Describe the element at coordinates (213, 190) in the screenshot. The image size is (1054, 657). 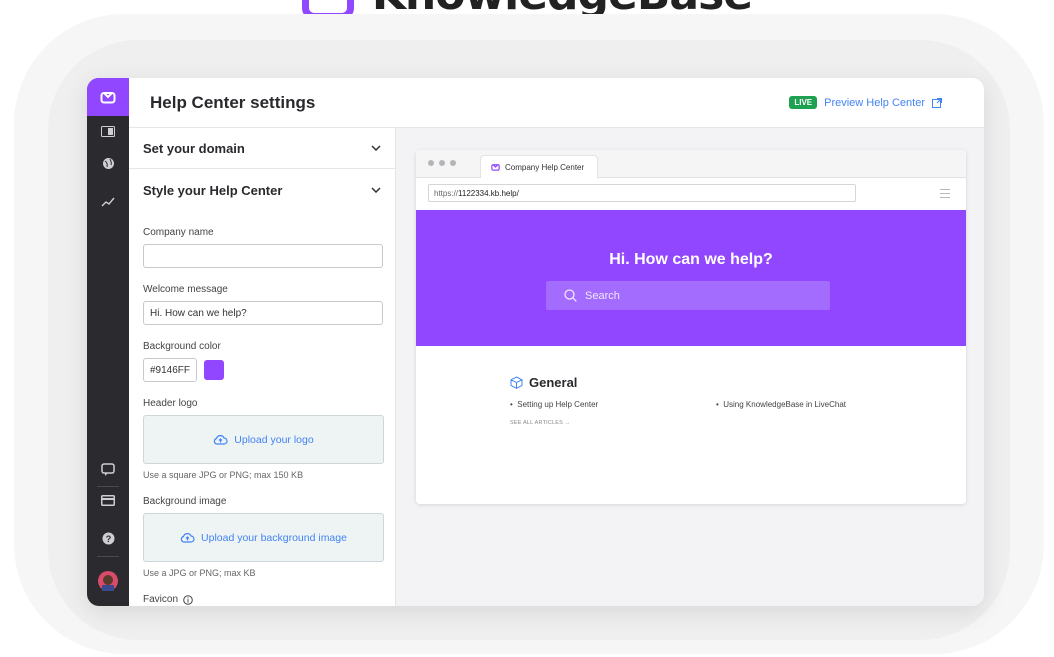
I see `accordion-label: Style your Help Center` at that location.